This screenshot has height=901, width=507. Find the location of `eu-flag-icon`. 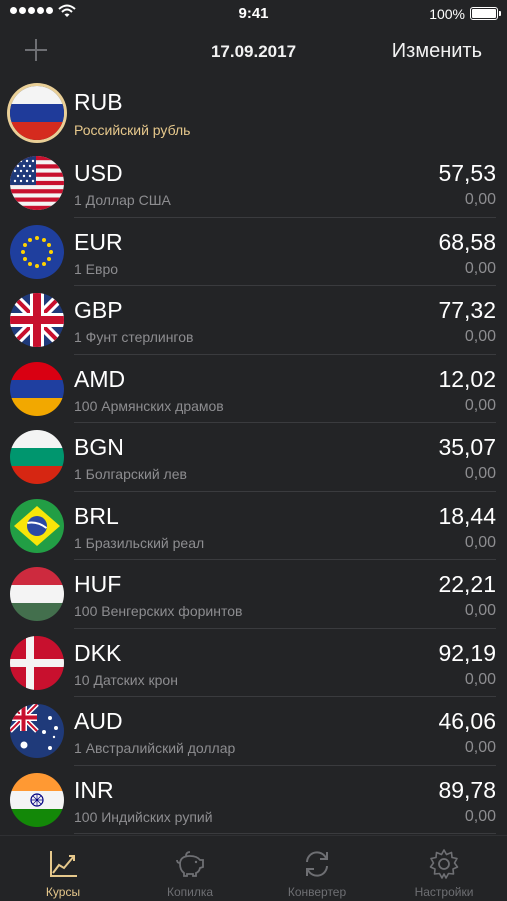

eu-flag-icon is located at coordinates (37, 251).